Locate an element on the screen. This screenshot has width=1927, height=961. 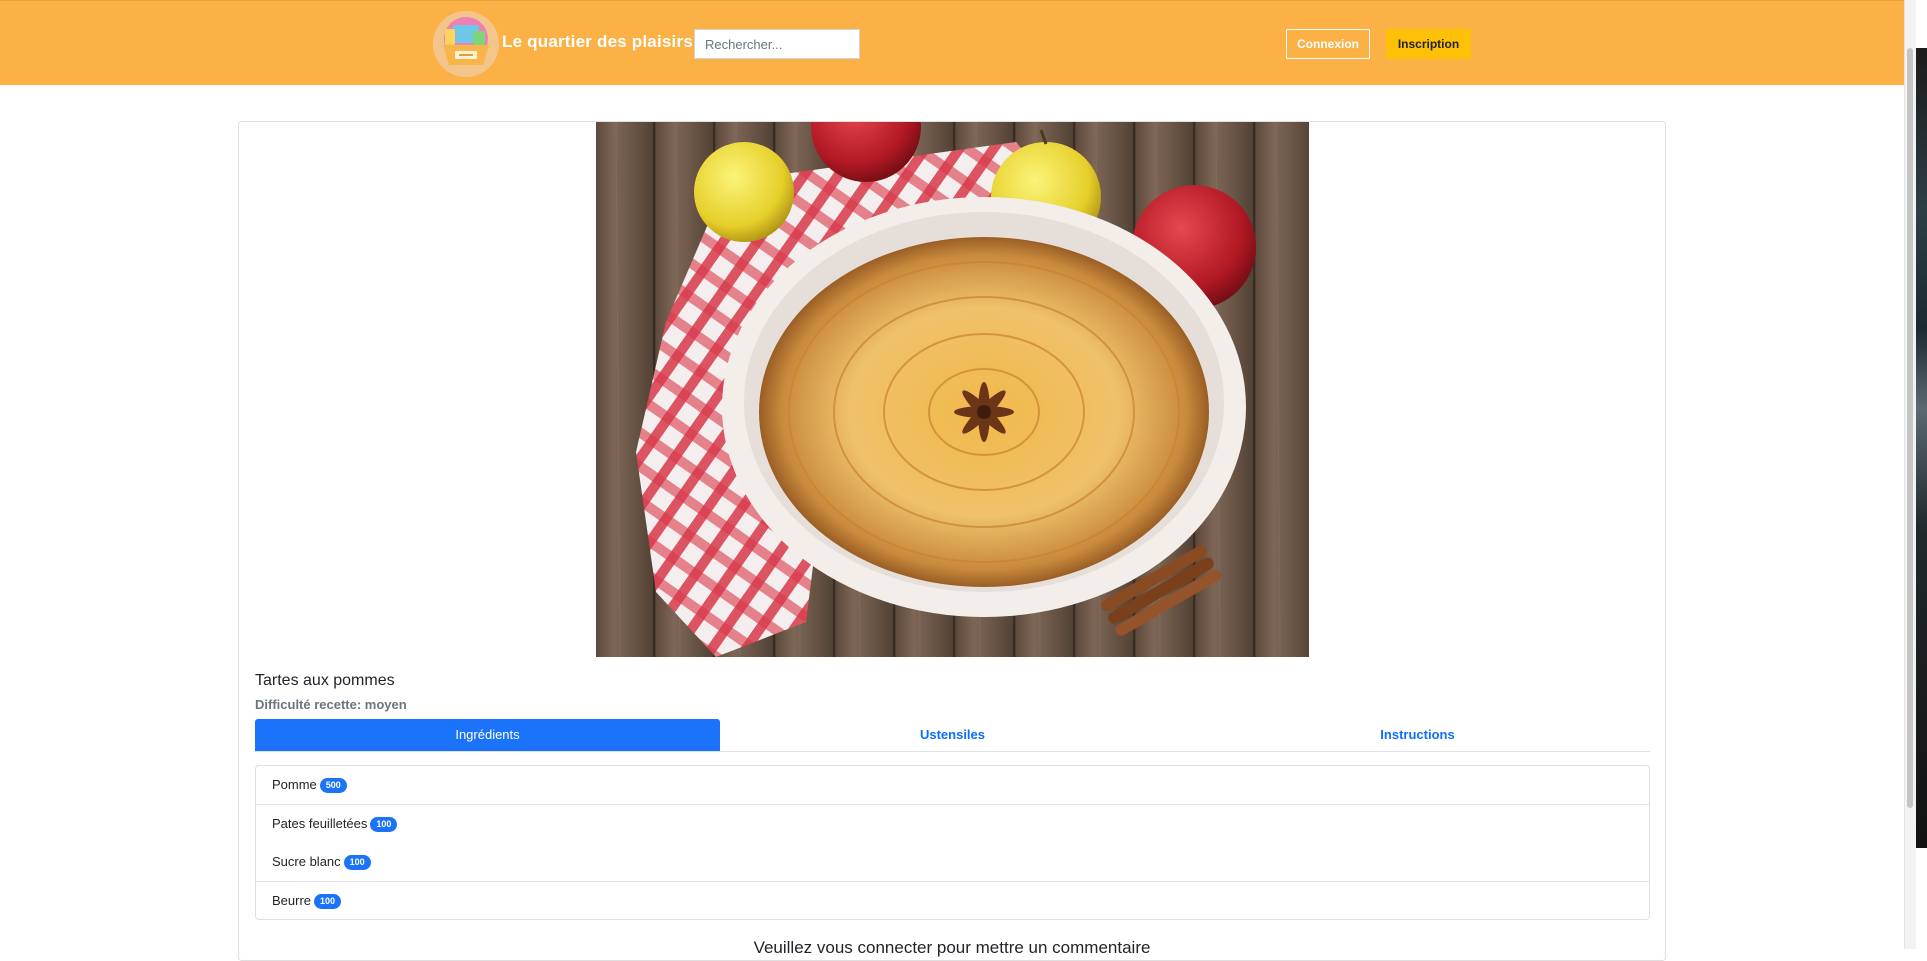
grocery-basket-icon is located at coordinates (466, 44).